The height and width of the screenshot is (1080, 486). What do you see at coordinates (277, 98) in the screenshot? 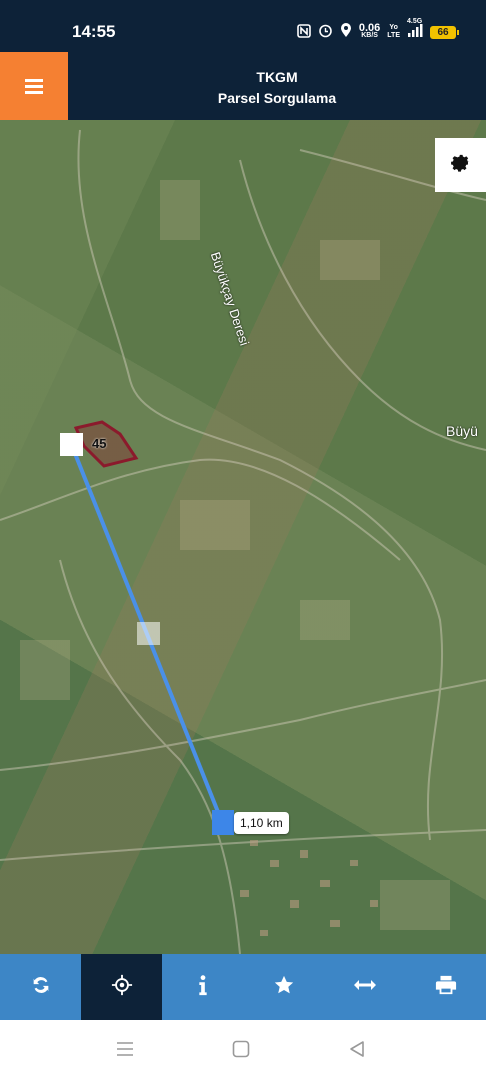
I see `app-subtitle: Parsel Sorgulama` at bounding box center [277, 98].